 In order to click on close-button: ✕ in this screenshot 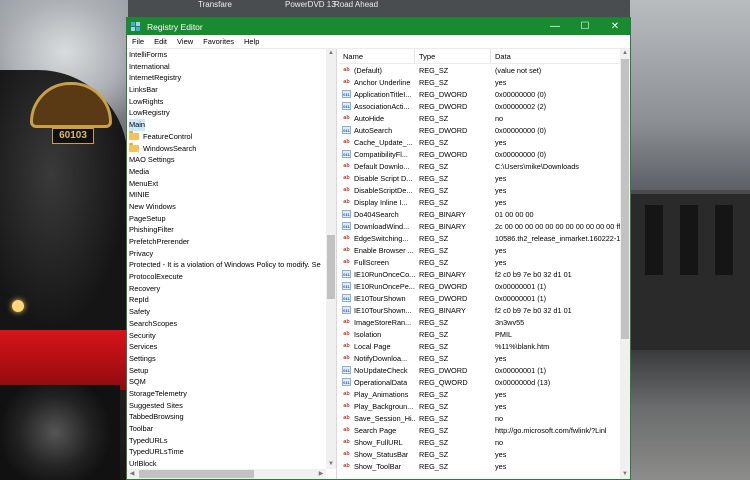, I will do `click(615, 26)`.